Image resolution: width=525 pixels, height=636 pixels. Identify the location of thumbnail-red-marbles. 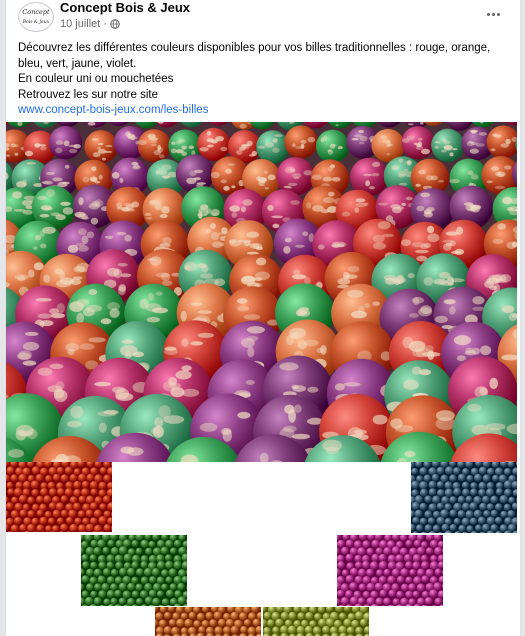
(59, 497).